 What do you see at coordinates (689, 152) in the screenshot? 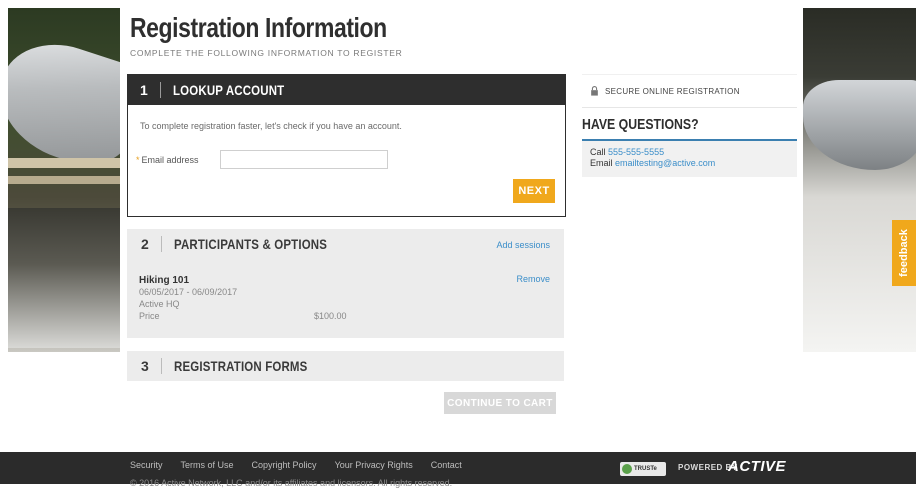
I see `phone-row: Call 555-555-5555` at bounding box center [689, 152].